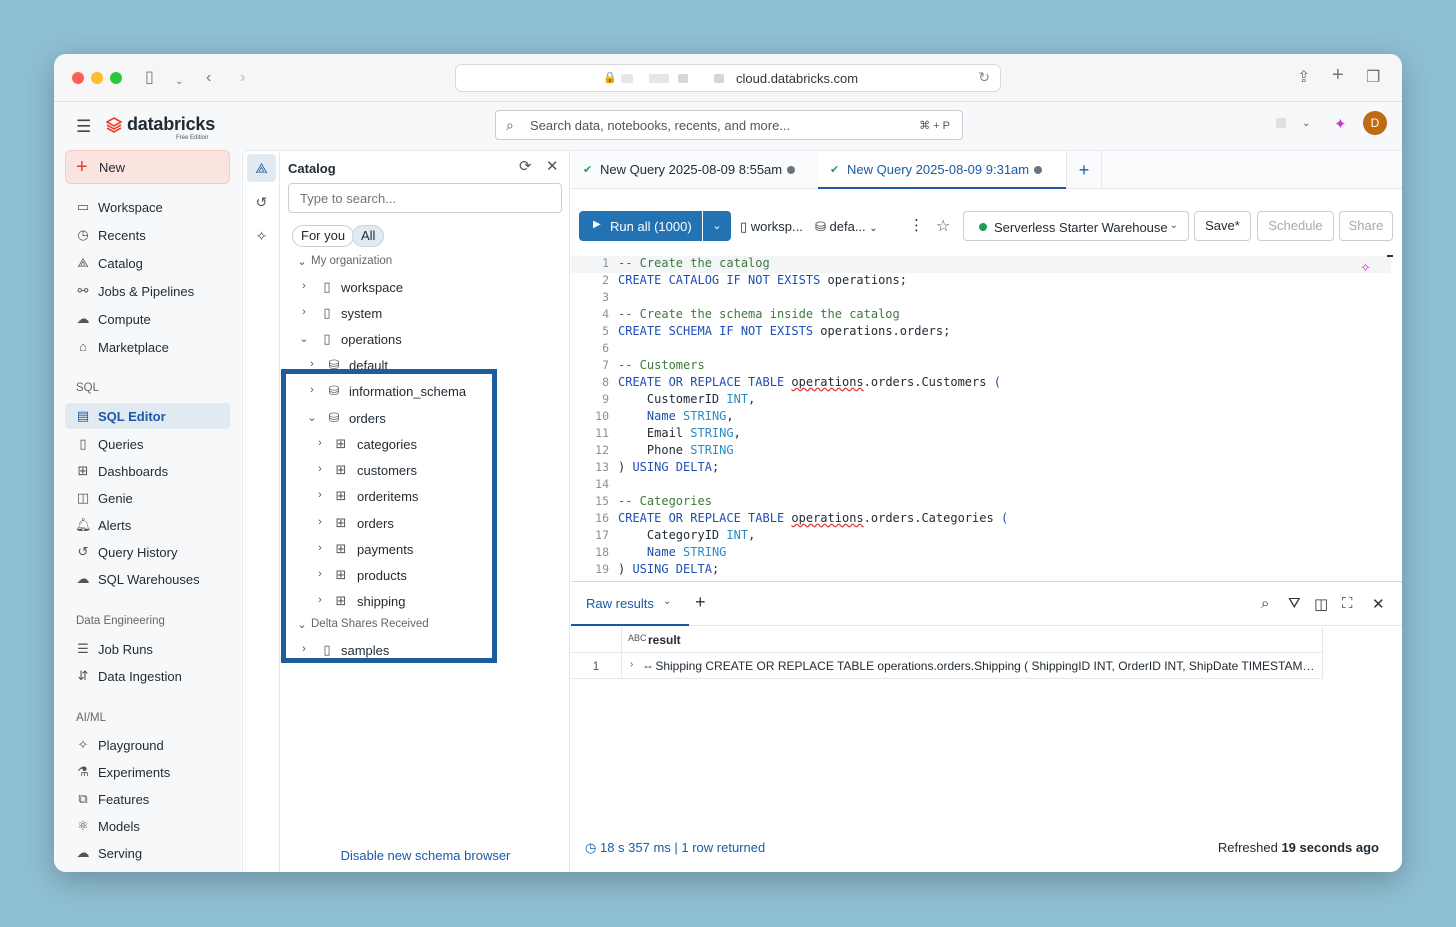 This screenshot has height=927, width=1456. Describe the element at coordinates (124, 799) in the screenshot. I see `sidebar-item-label: Features` at that location.